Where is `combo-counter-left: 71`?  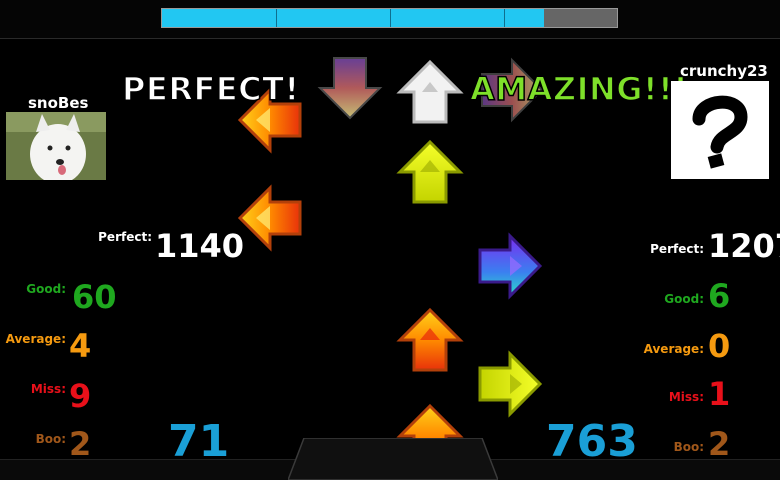 combo-counter-left: 71 is located at coordinates (199, 441).